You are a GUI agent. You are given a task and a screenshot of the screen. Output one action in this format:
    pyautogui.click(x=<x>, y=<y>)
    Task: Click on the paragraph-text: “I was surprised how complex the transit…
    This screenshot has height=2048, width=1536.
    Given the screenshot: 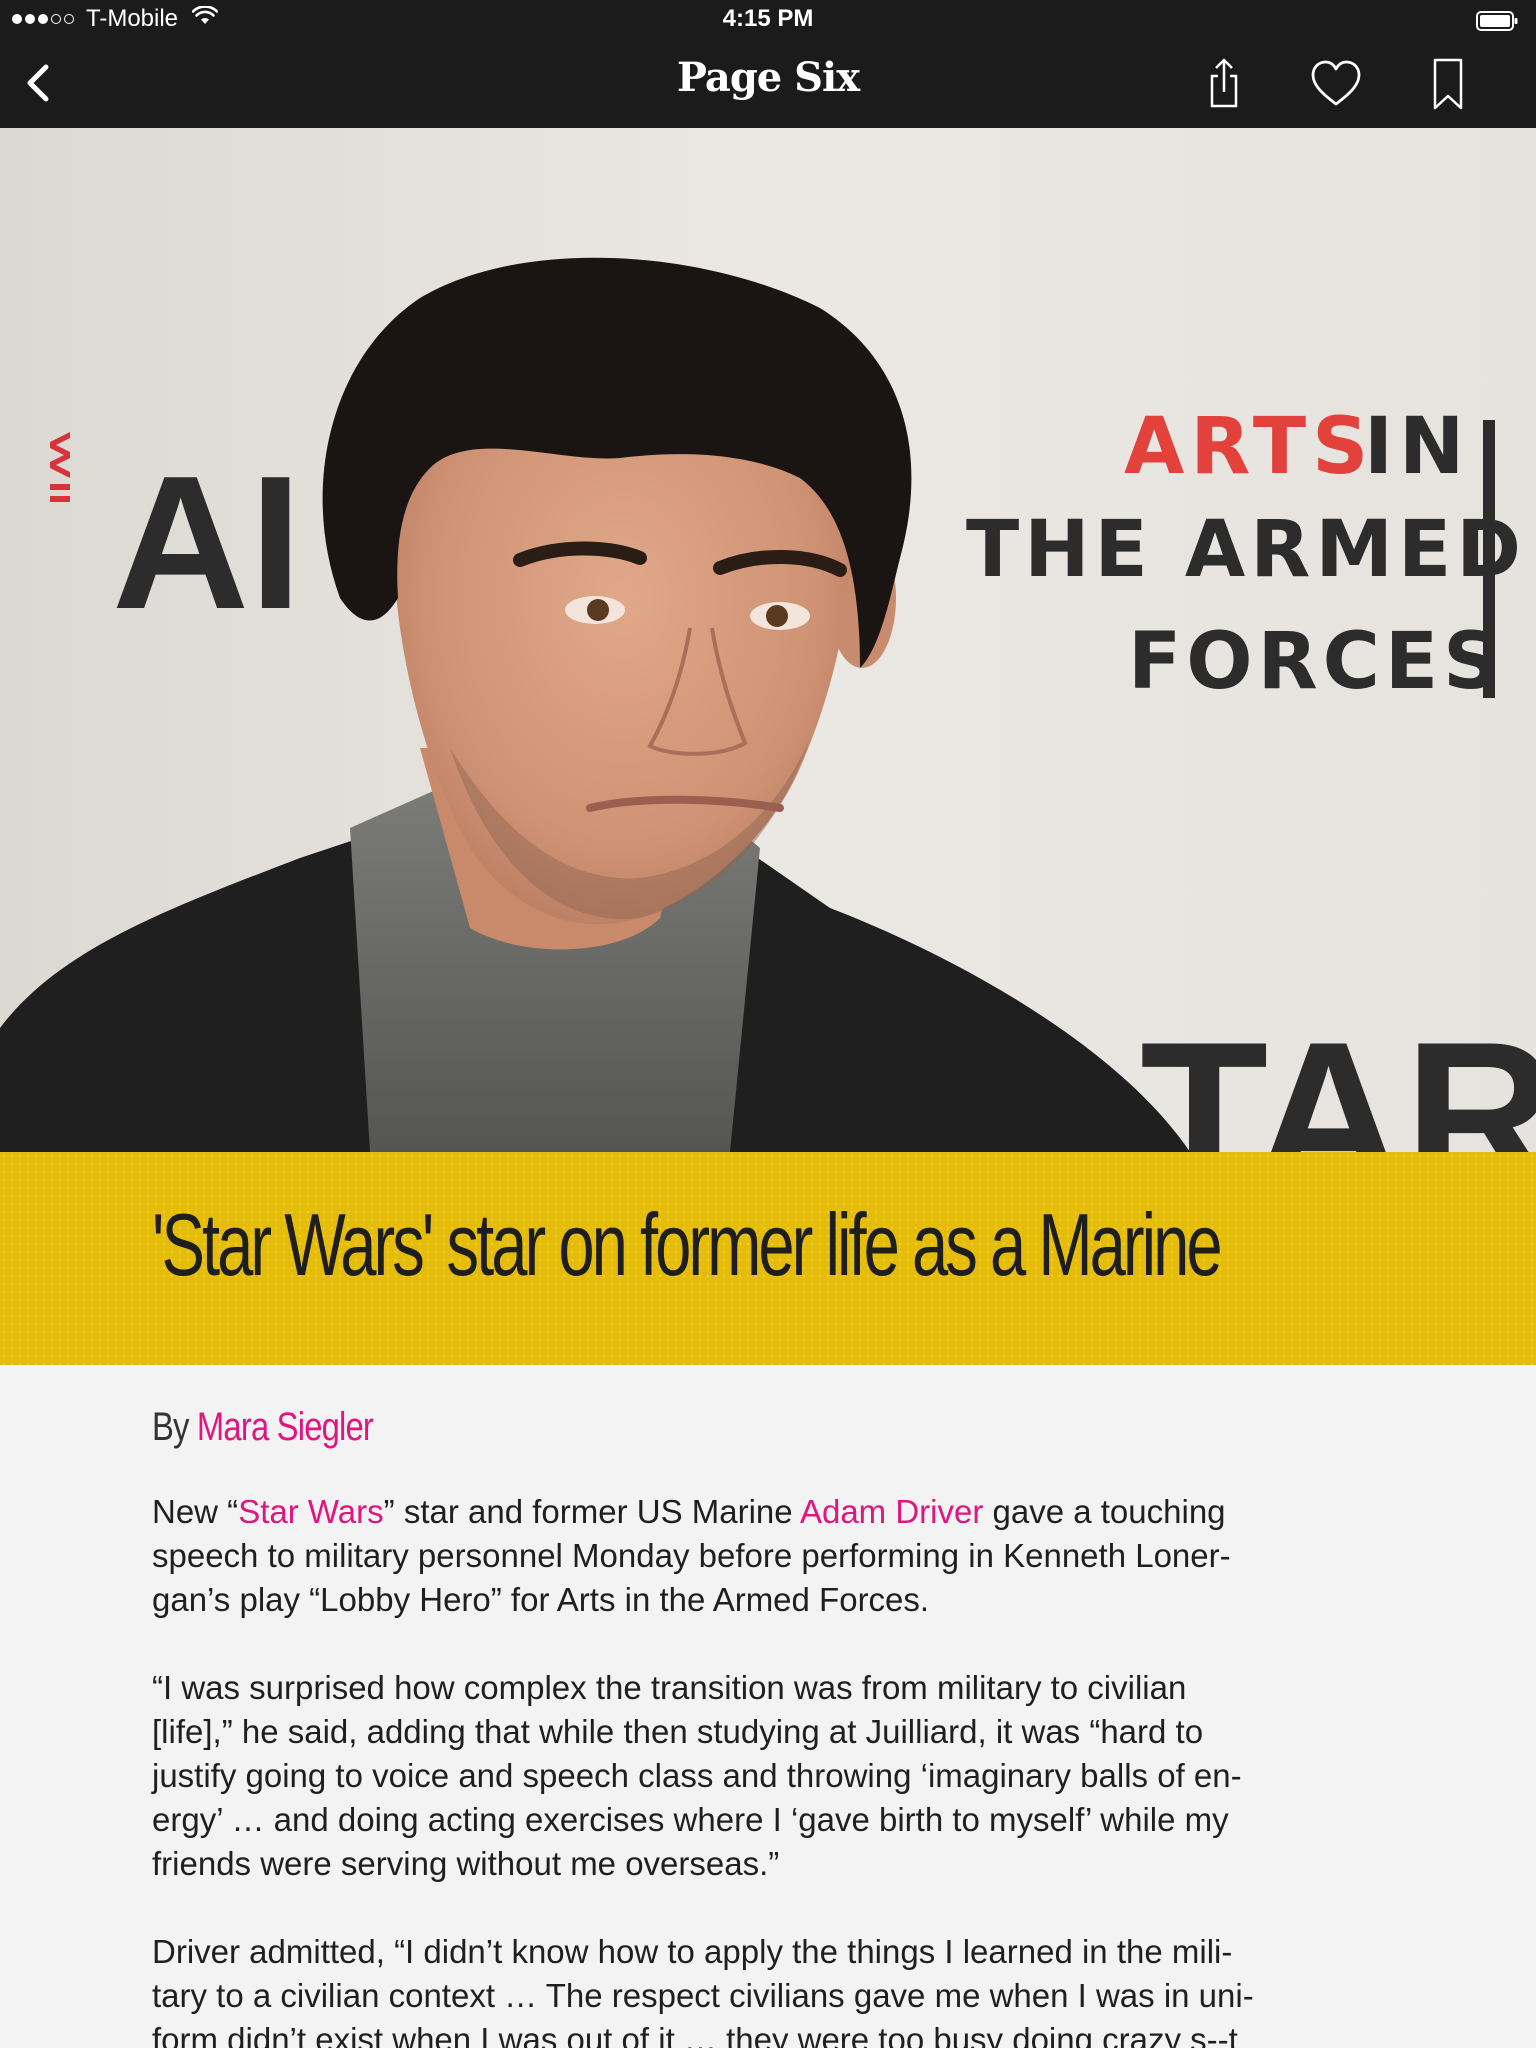 What is the action you would take?
    pyautogui.click(x=669, y=1687)
    